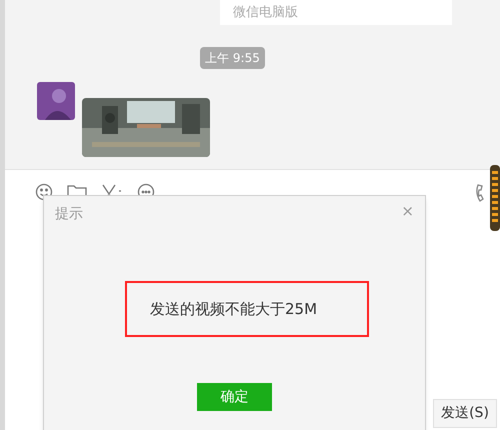  I want to click on card-caption: 微信电脑版, so click(265, 13).